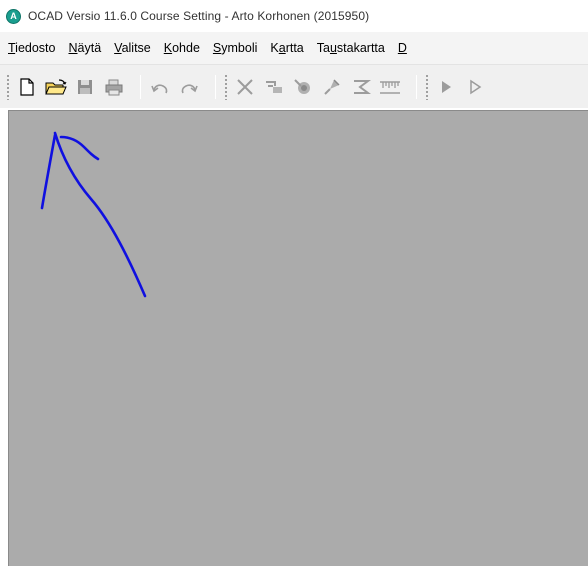 Image resolution: width=588 pixels, height=566 pixels. Describe the element at coordinates (27, 87) in the screenshot. I see `new-icon` at that location.